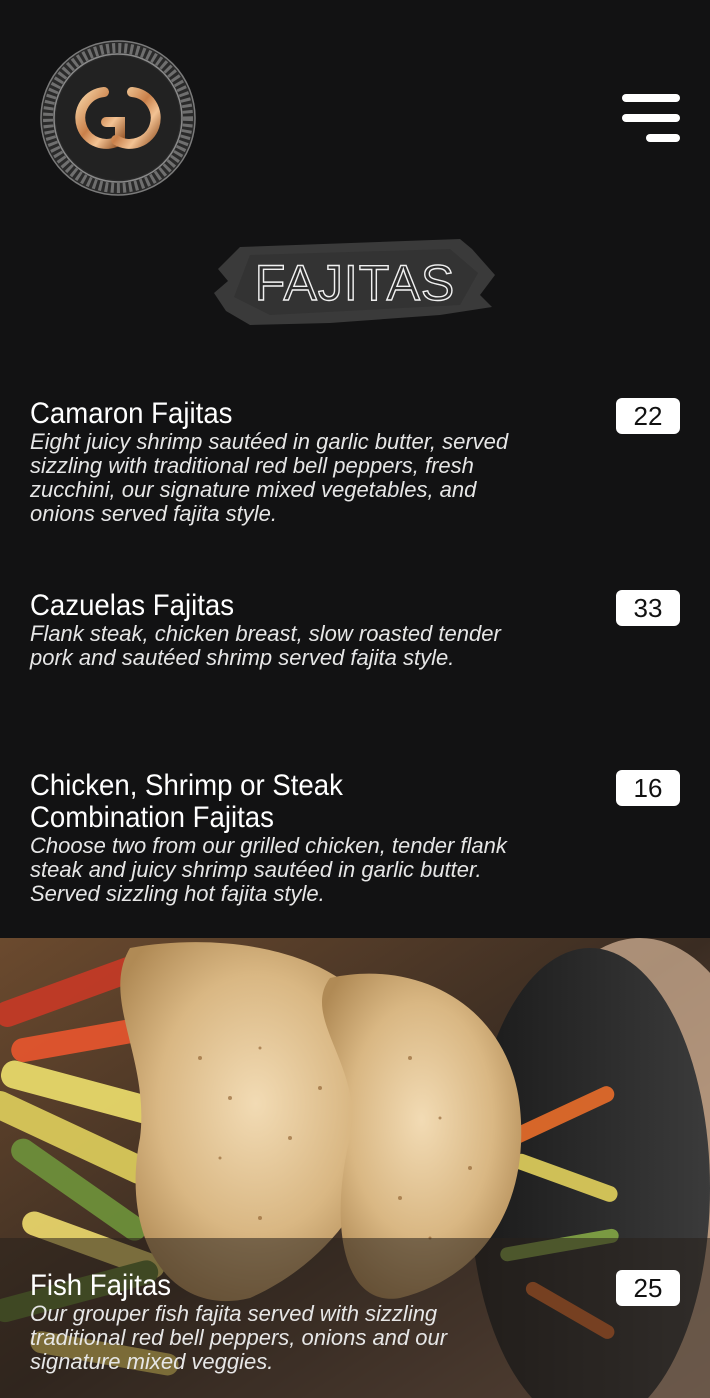  I want to click on item-name: Camaron Fajitas, so click(131, 413).